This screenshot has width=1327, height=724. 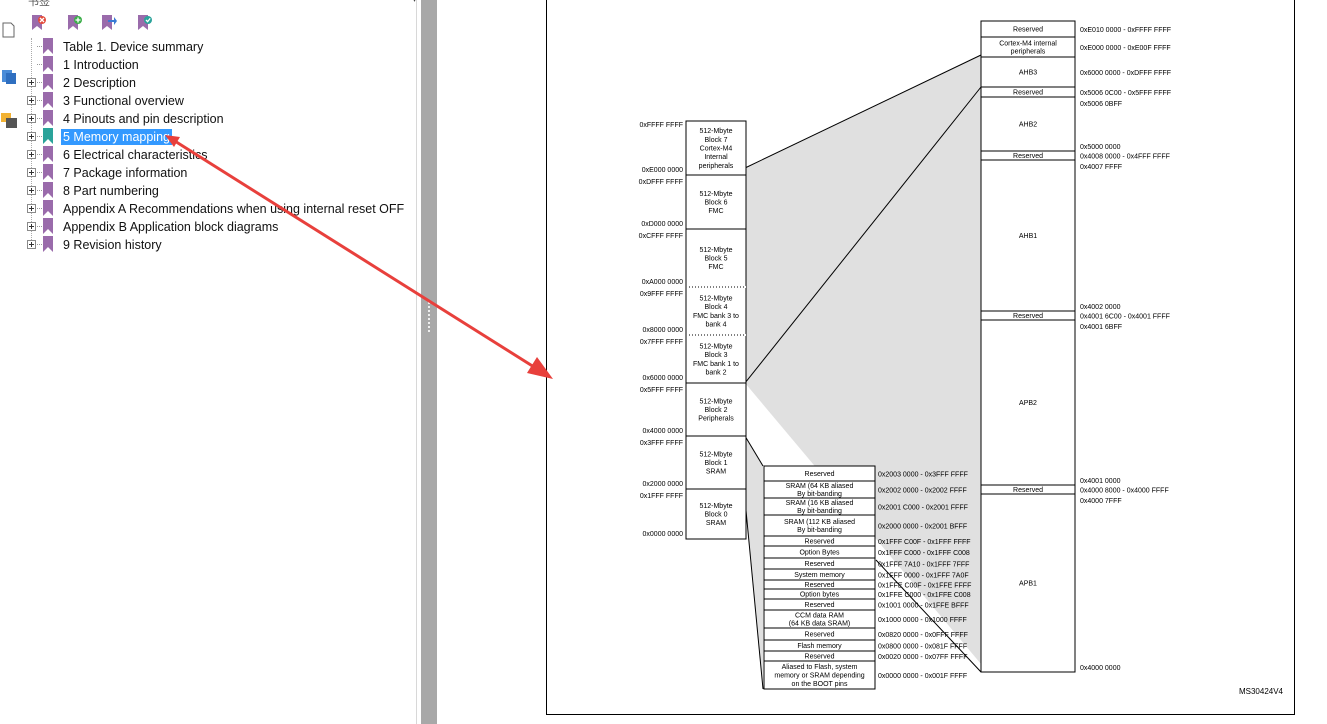 What do you see at coordinates (101, 65) in the screenshot?
I see `bookmark-label: 1 Introduction` at bounding box center [101, 65].